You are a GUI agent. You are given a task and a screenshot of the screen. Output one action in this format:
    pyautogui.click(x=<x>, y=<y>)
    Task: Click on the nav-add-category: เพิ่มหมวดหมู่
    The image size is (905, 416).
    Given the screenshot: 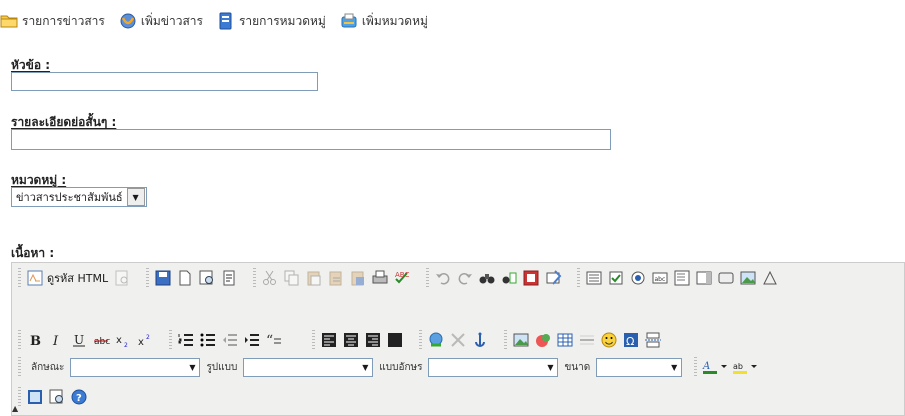 What is the action you would take?
    pyautogui.click(x=384, y=21)
    